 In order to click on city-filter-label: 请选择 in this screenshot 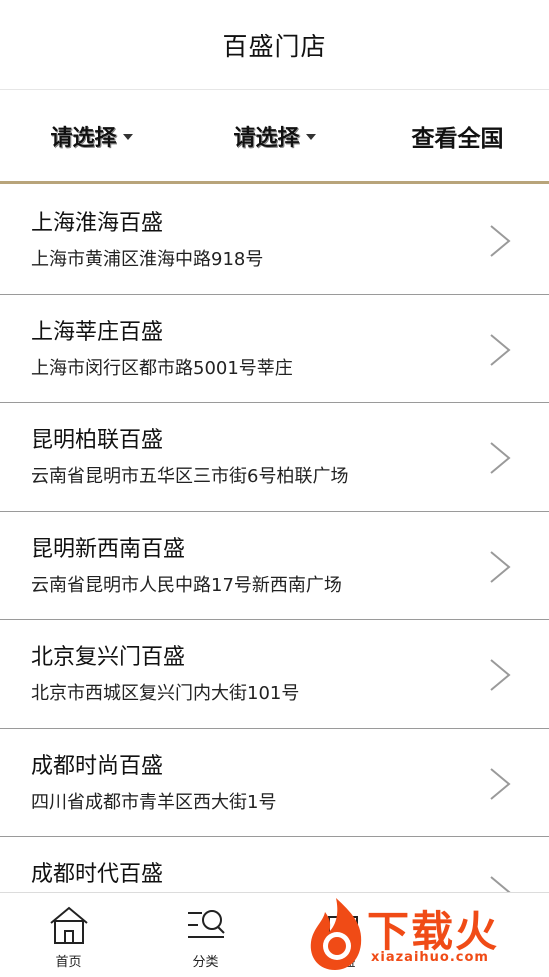, I will do `click(266, 138)`.